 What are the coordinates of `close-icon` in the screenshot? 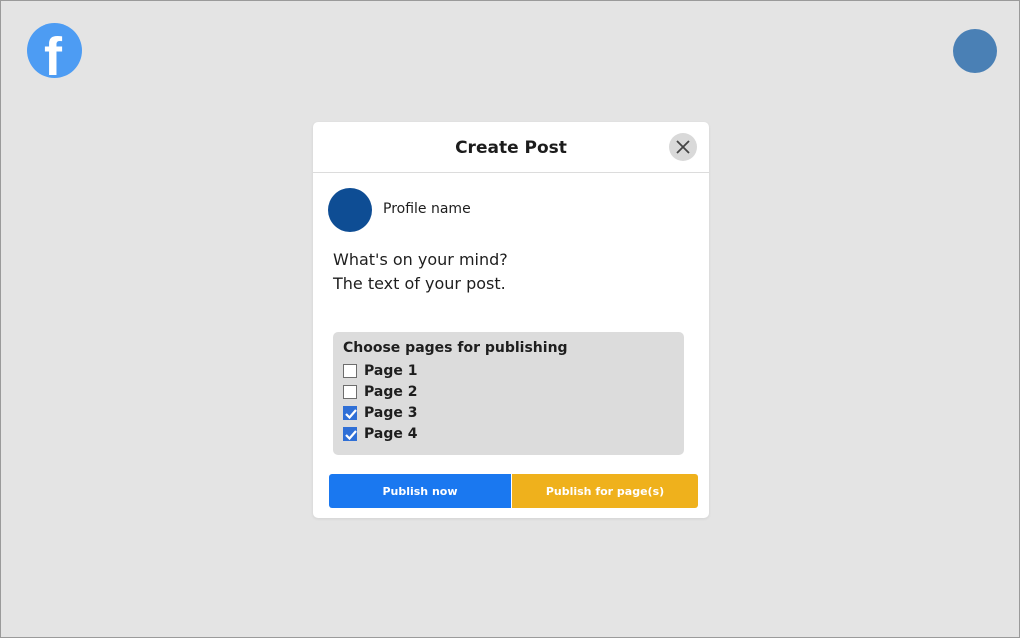 It's located at (683, 147).